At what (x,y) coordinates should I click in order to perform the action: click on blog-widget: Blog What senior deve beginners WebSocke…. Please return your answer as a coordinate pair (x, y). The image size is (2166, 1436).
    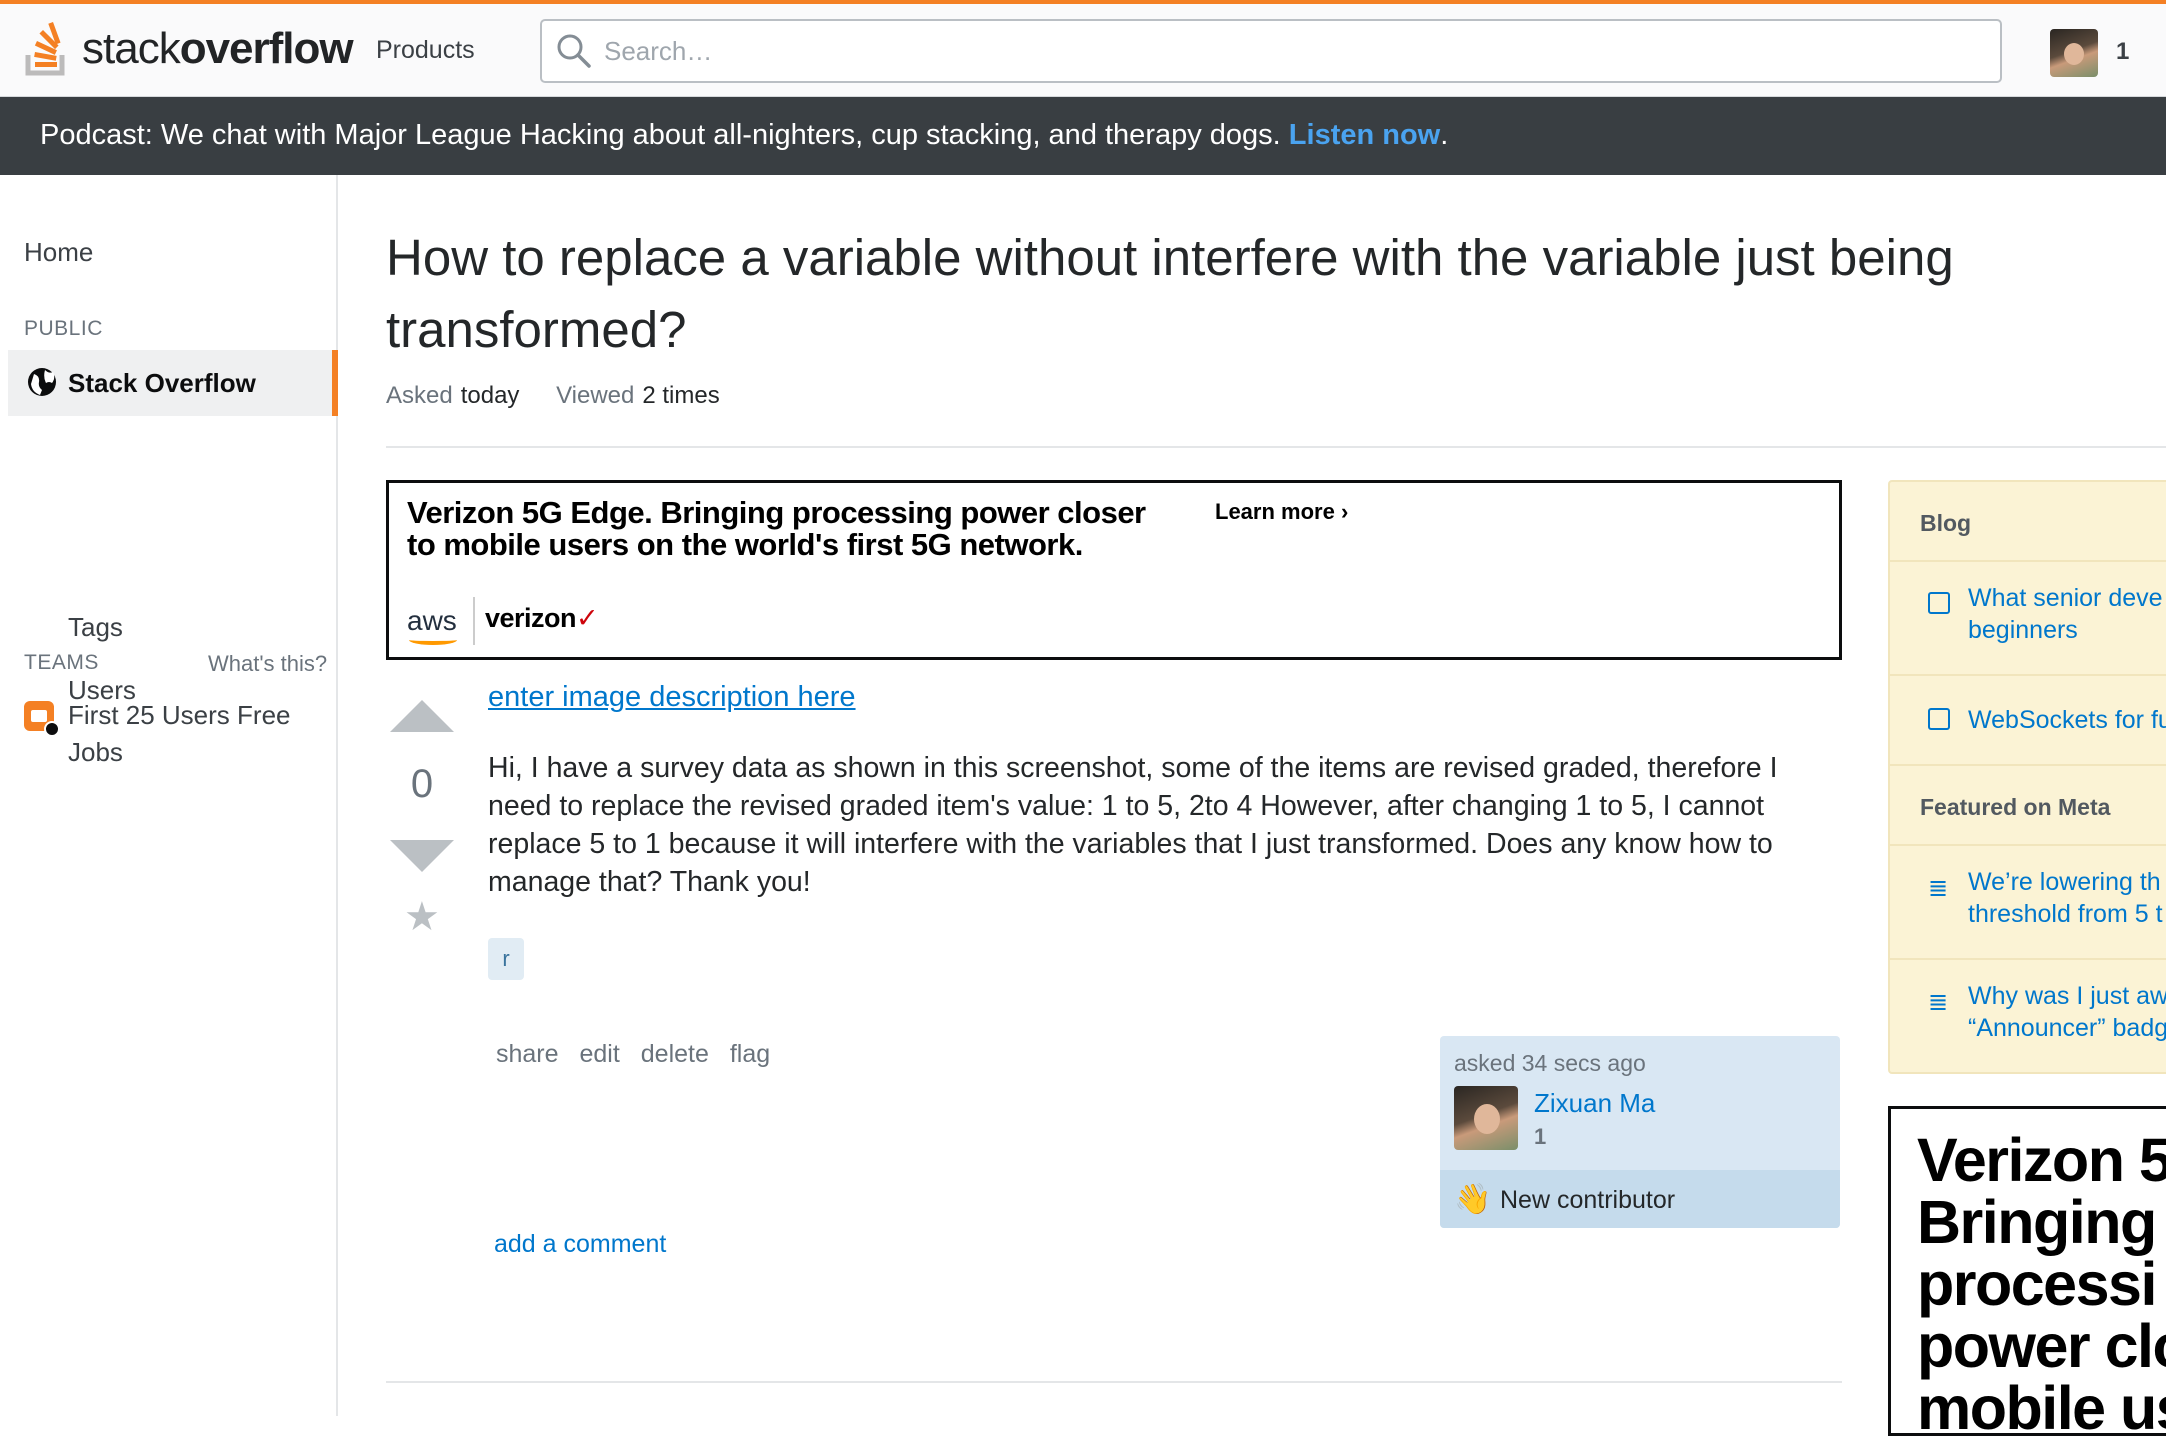
    Looking at the image, I should click on (2027, 777).